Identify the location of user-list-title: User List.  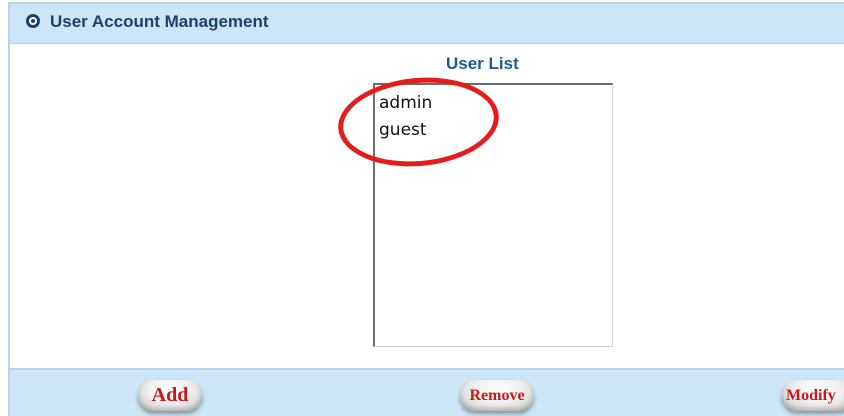
(482, 63).